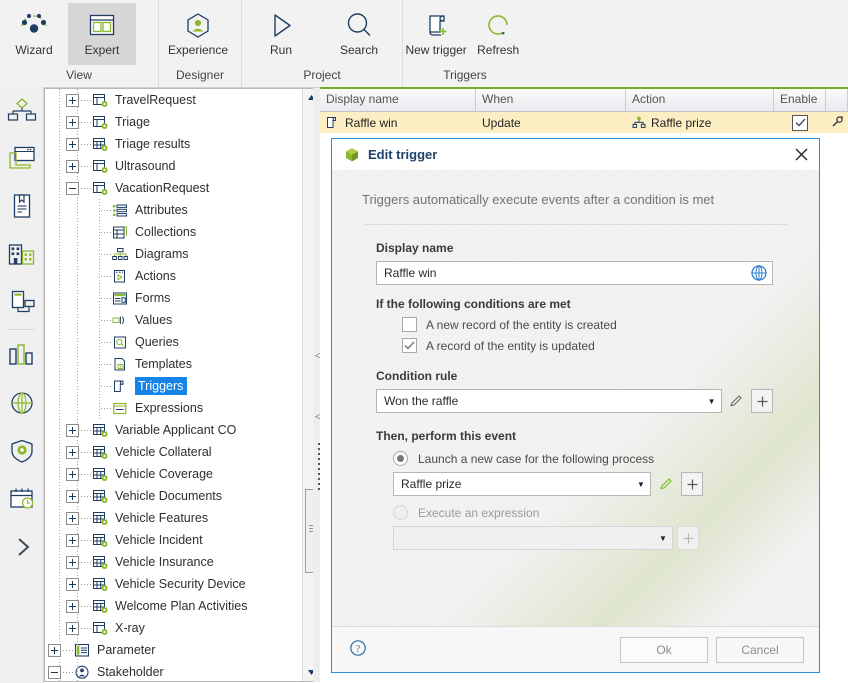 The height and width of the screenshot is (683, 848). I want to click on process-edit-button, so click(666, 484).